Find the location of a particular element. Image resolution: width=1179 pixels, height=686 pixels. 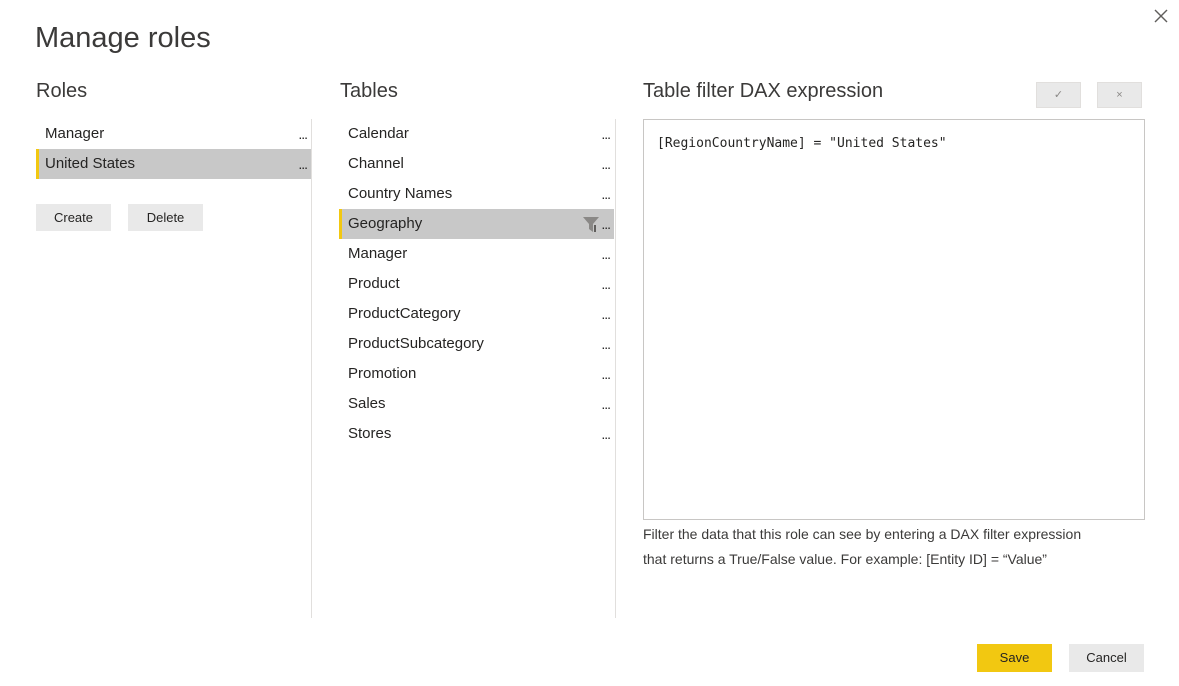

role-label: Manager is located at coordinates (75, 133).